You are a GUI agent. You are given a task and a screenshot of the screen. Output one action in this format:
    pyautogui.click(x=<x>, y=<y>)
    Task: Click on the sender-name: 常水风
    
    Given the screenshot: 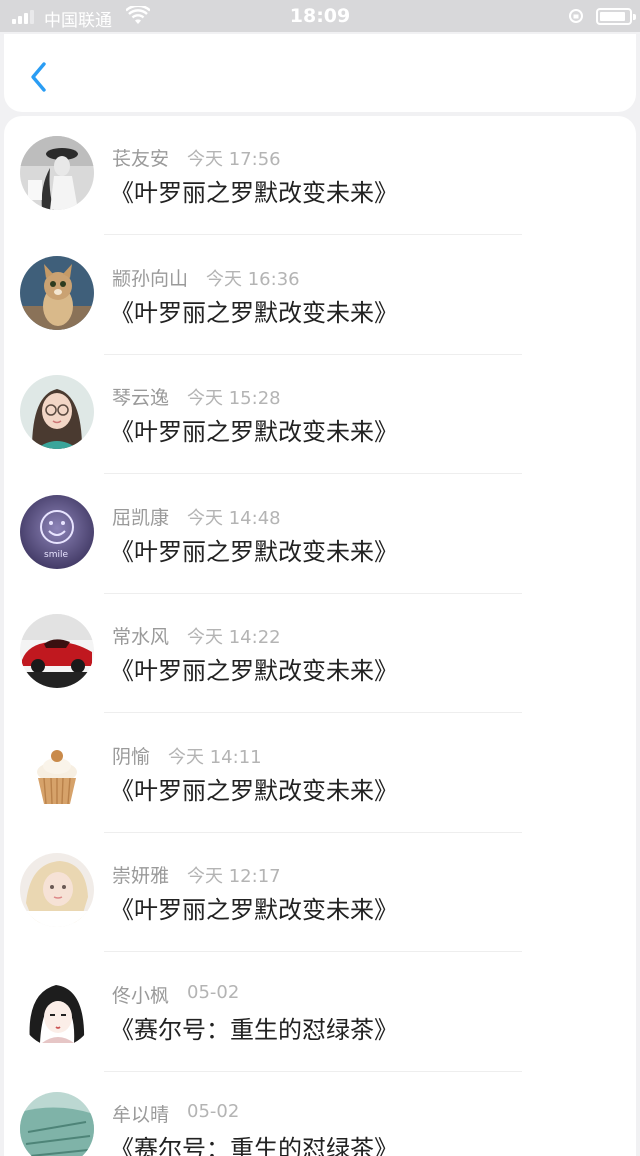 What is the action you would take?
    pyautogui.click(x=141, y=637)
    